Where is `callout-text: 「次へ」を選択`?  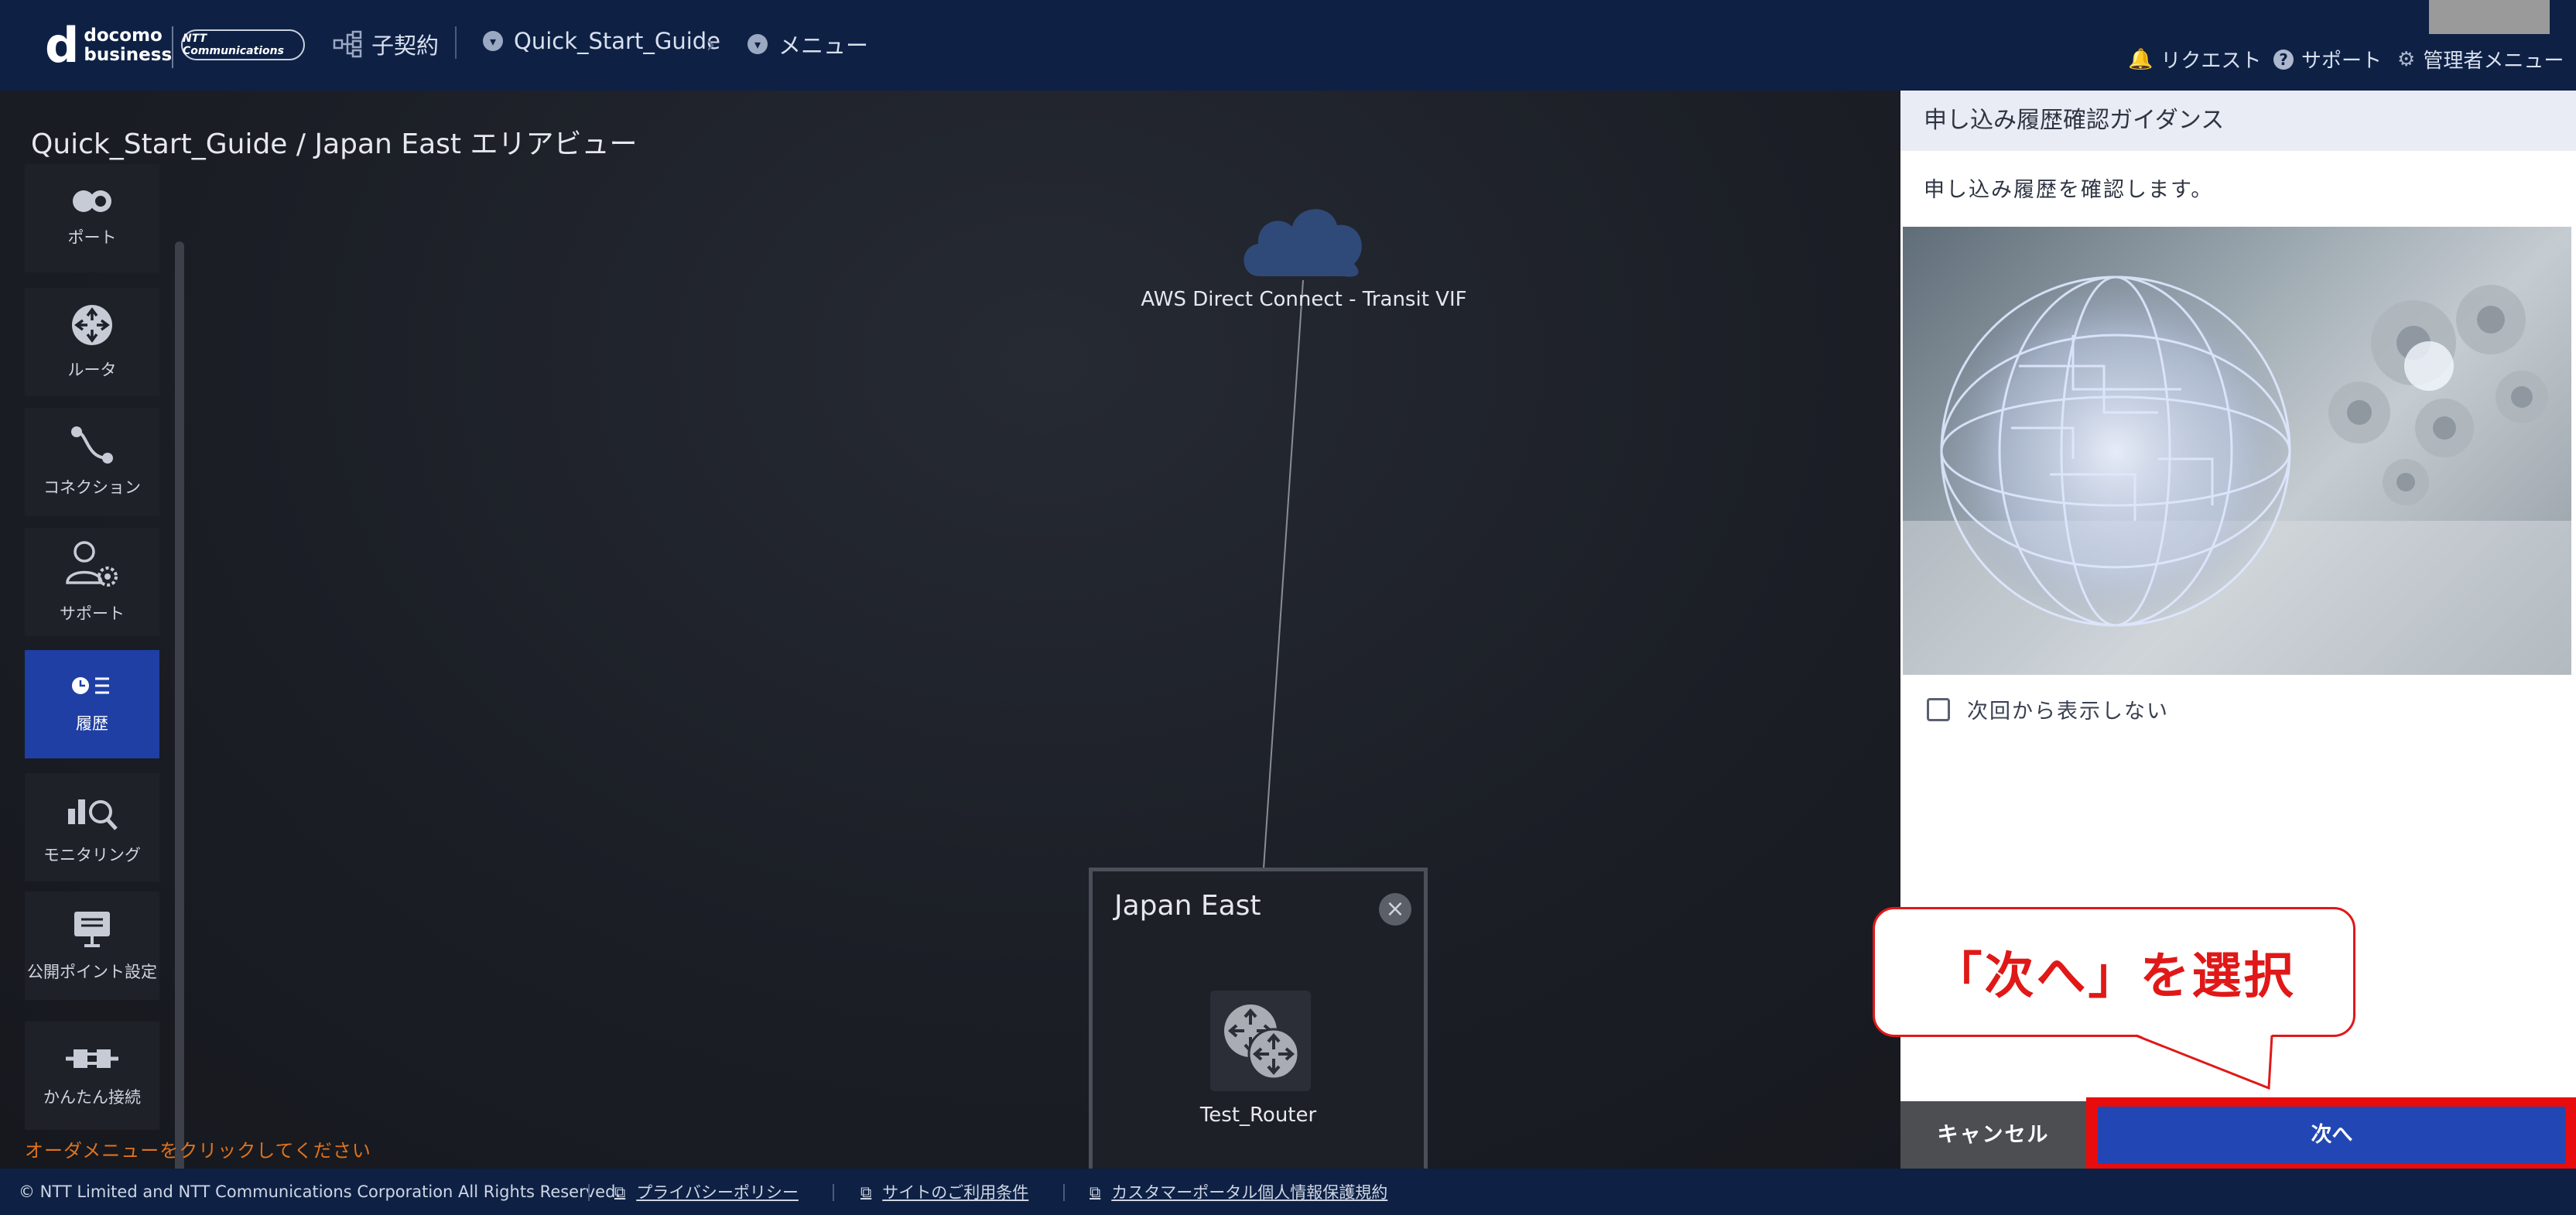
callout-text: 「次へ」を選択 is located at coordinates (2114, 976).